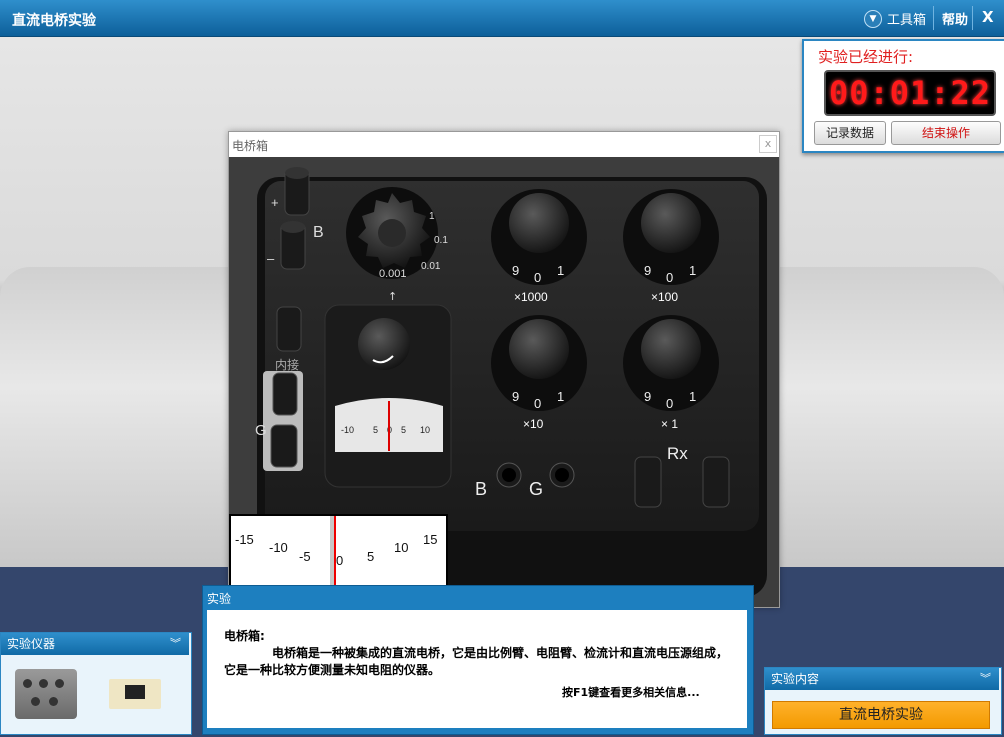 The image size is (1004, 737). Describe the element at coordinates (910, 93) in the screenshot. I see `elapsed-time-display: 00:01:22` at that location.